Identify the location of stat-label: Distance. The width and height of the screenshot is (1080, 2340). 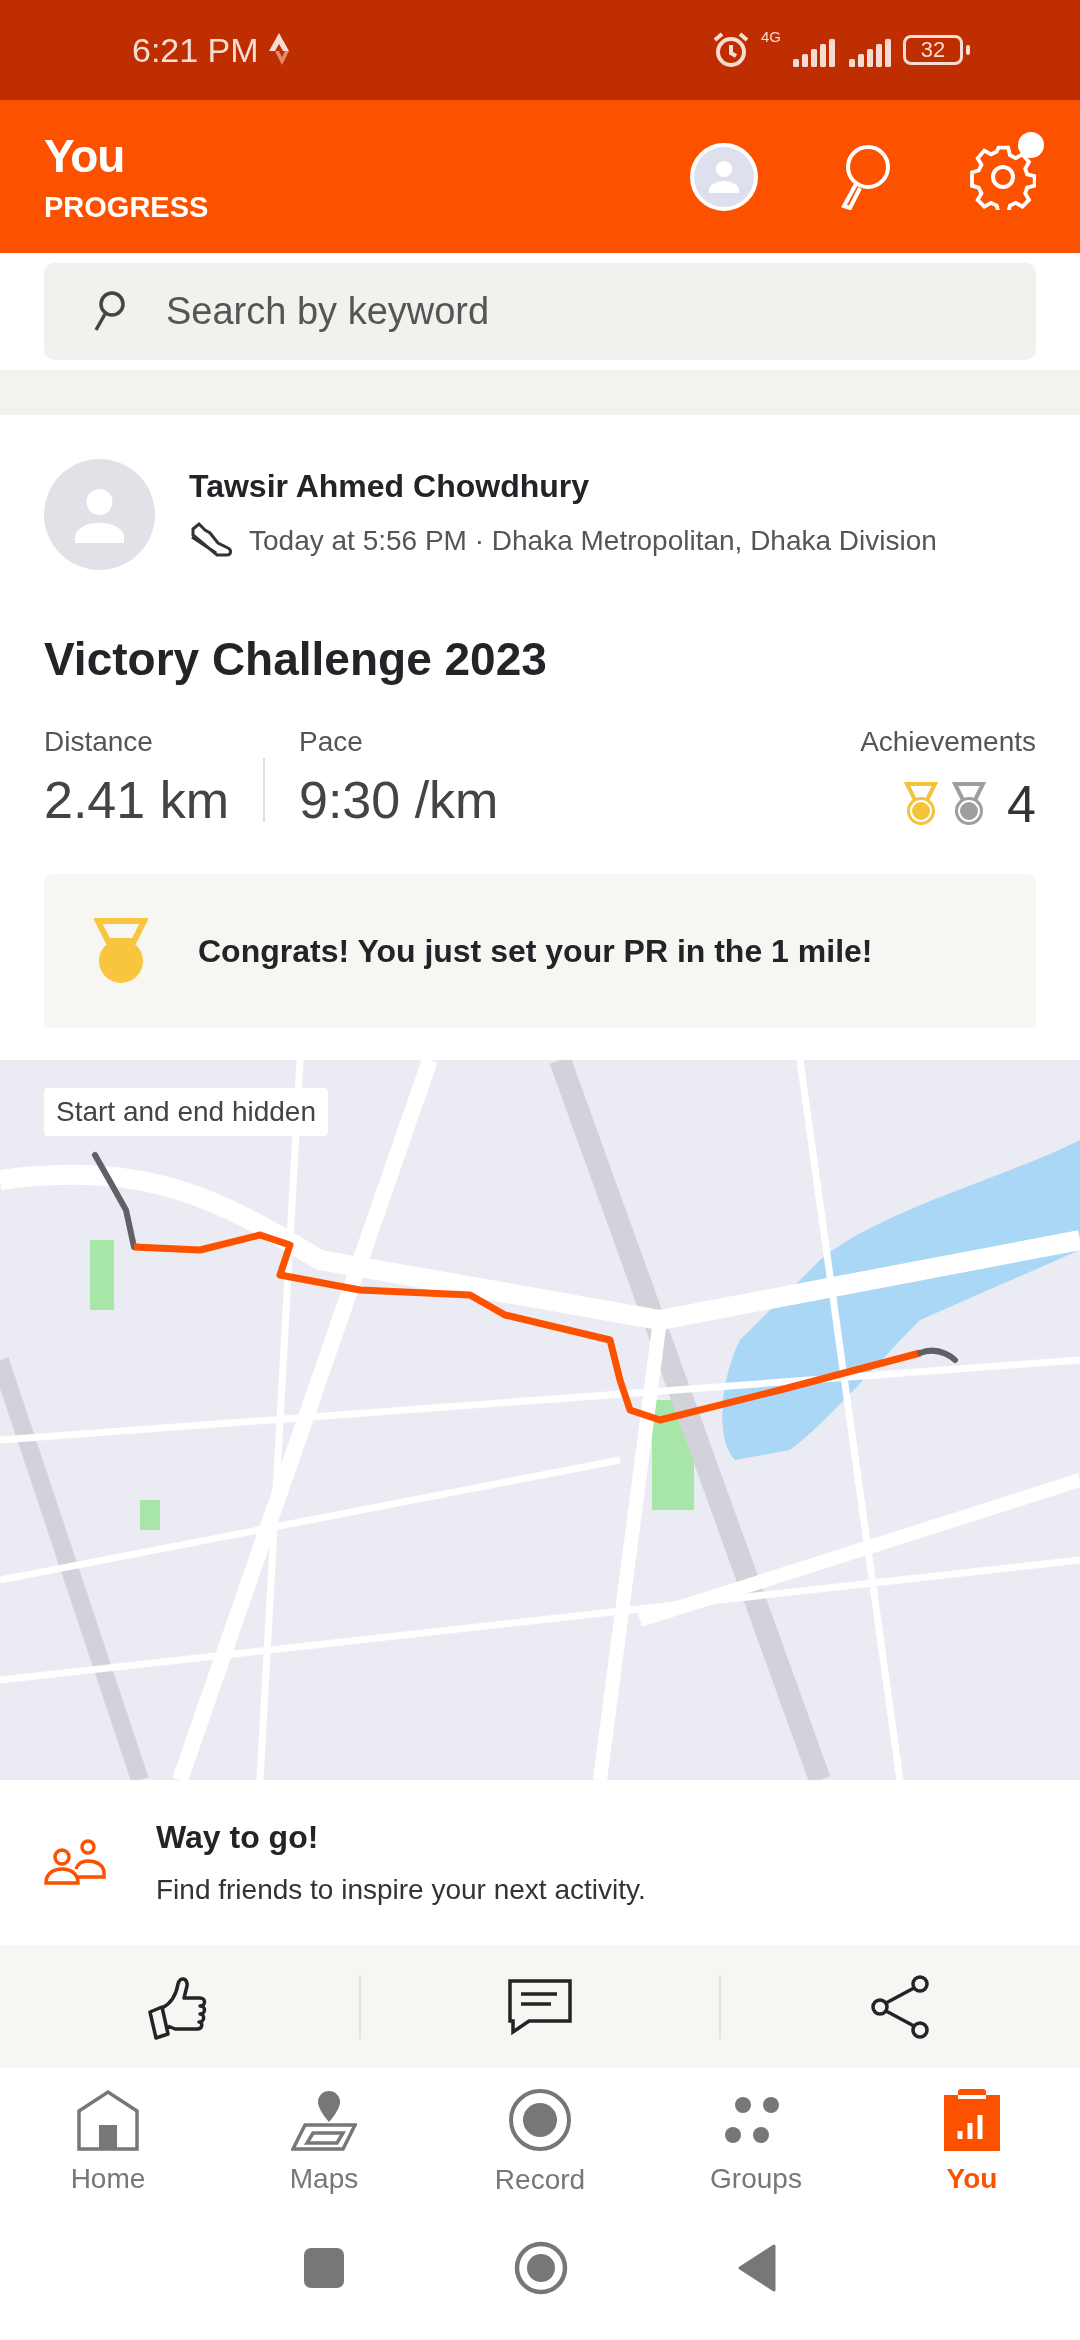
(99, 742).